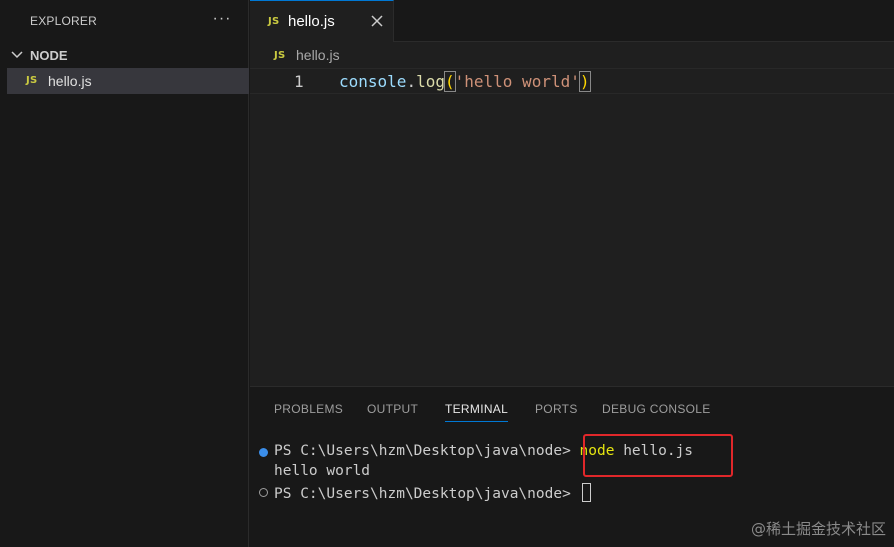  What do you see at coordinates (572, 55) in the screenshot?
I see `breadcrumb: JS hello.js` at bounding box center [572, 55].